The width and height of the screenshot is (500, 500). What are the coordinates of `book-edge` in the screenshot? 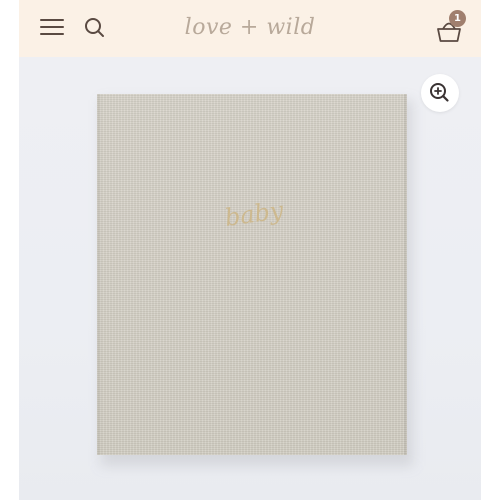 It's located at (405, 274).